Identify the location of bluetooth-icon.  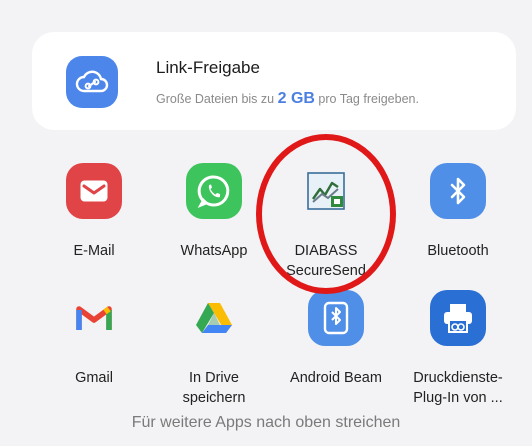
(458, 191).